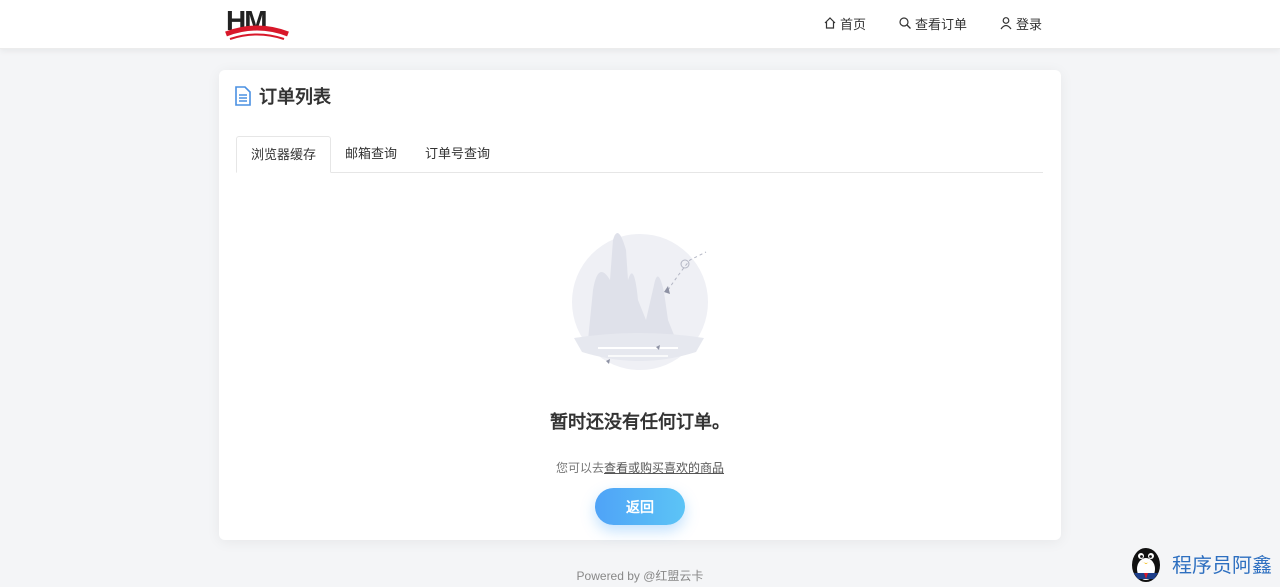  I want to click on card-header: 订单列表, so click(283, 96).